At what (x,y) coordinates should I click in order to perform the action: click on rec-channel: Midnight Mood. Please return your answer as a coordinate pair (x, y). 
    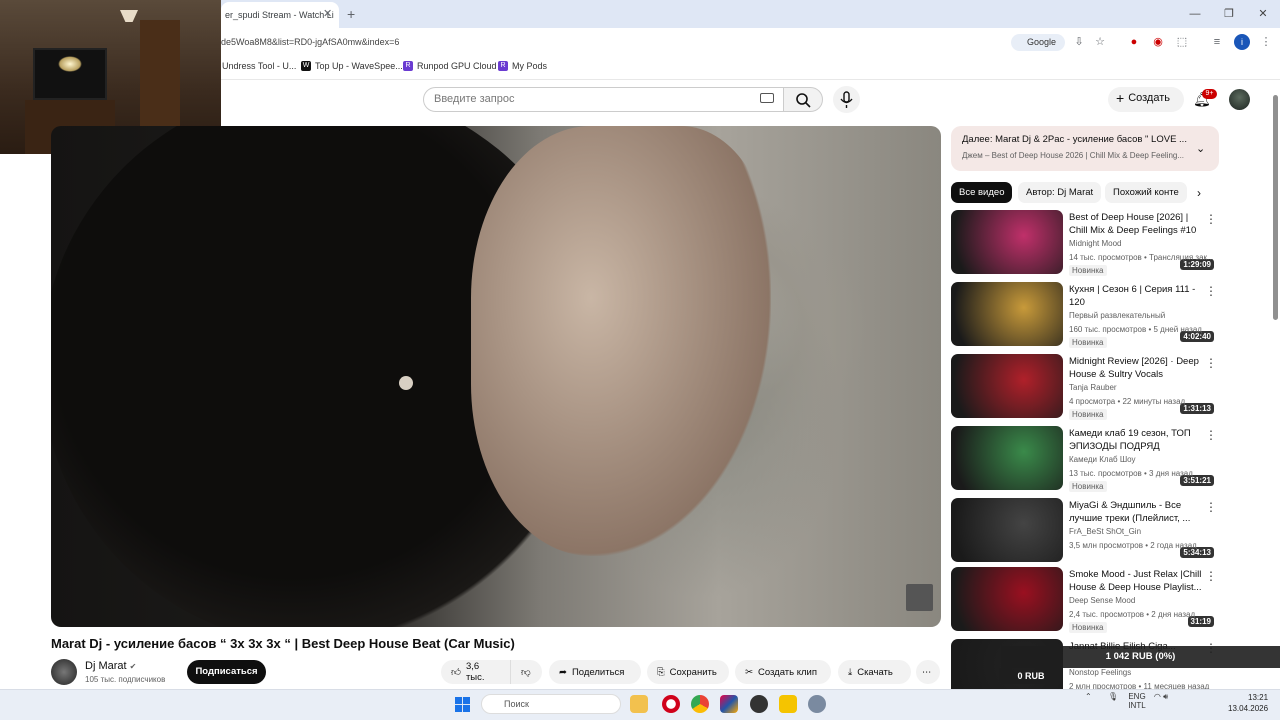
    Looking at the image, I should click on (1095, 243).